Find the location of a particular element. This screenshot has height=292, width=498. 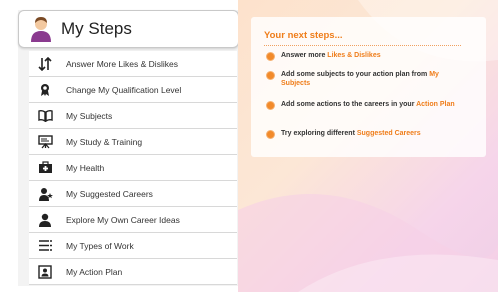

menu-item-action-plan: My Action Plan is located at coordinates (133, 272).